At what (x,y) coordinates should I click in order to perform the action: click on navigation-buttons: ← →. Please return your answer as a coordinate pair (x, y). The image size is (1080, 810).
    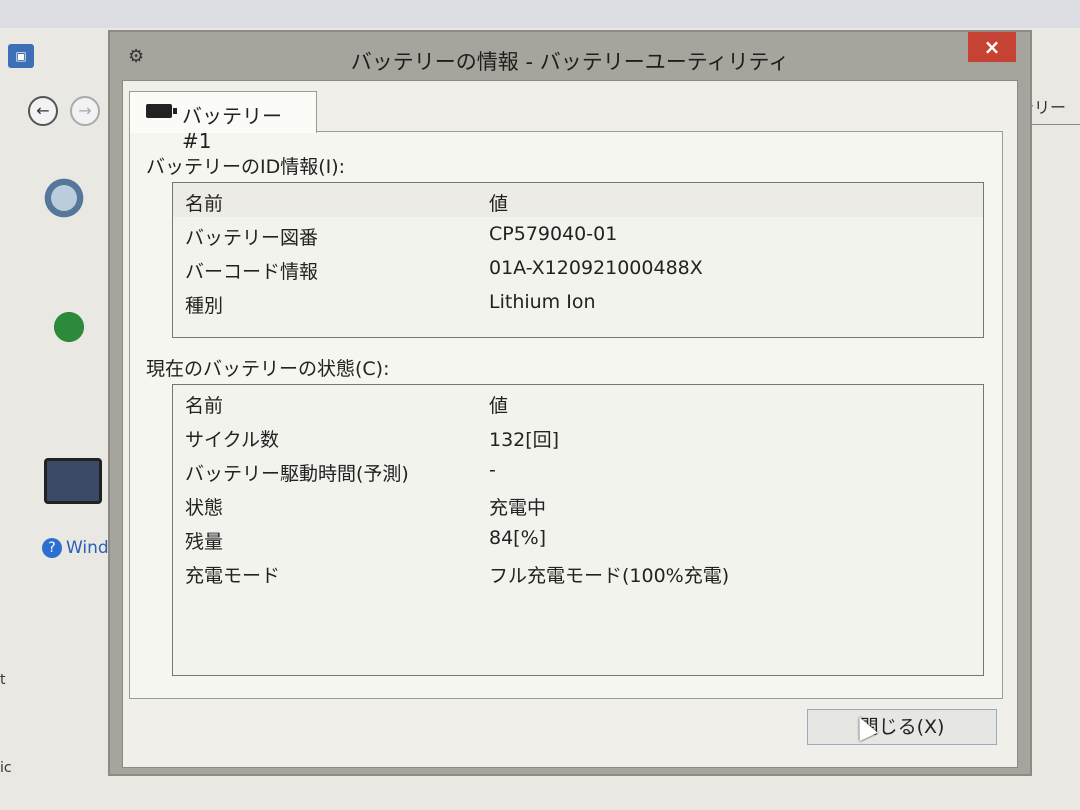
    Looking at the image, I should click on (67, 112).